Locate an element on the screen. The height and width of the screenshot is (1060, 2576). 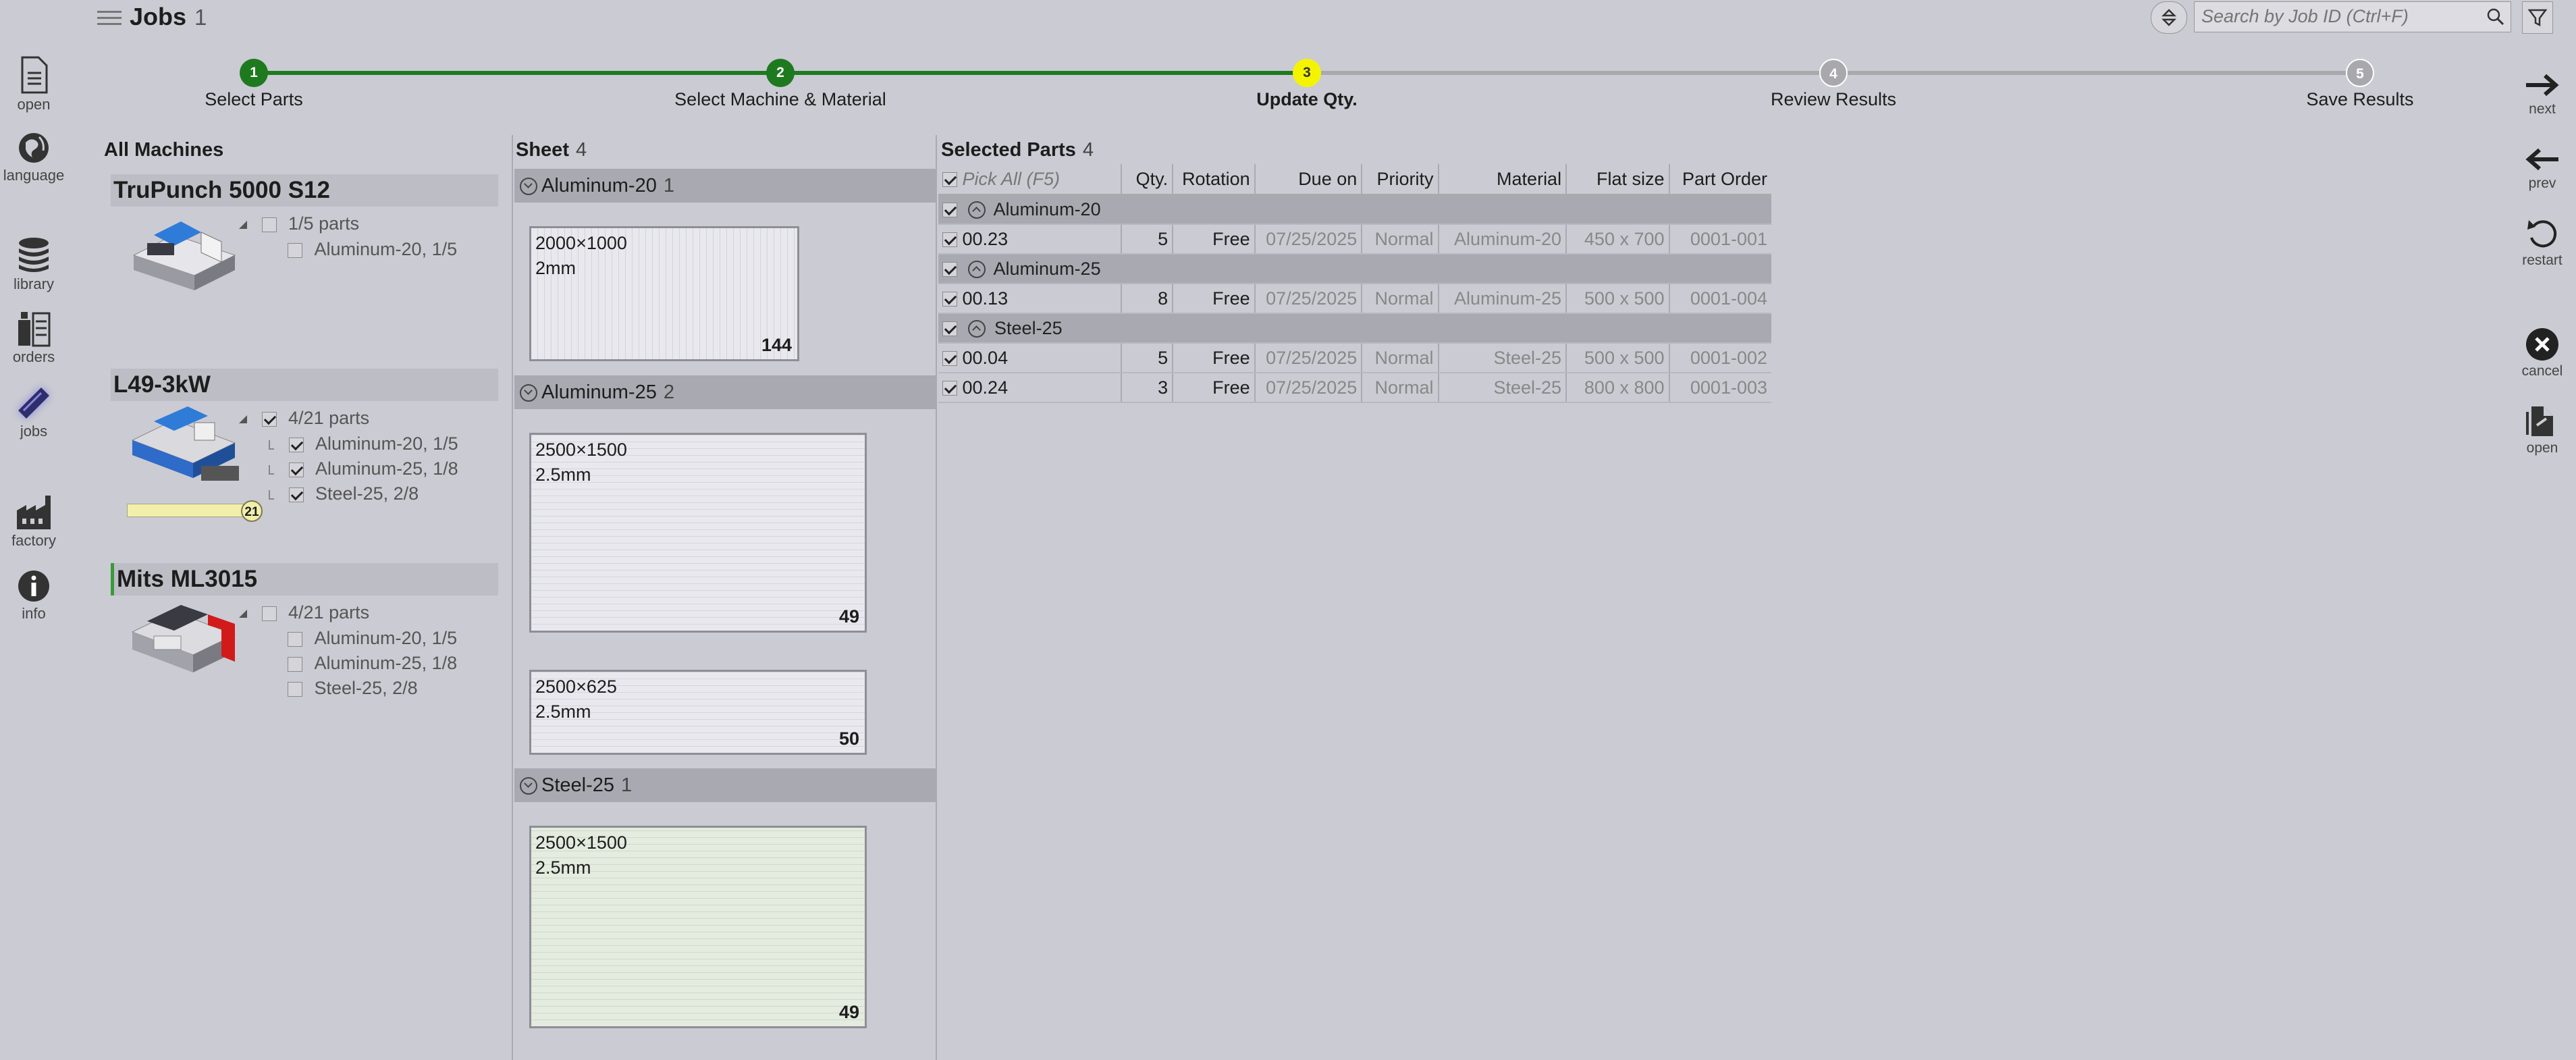
pick-all-header: Pick All (F5) is located at coordinates (1030, 179).